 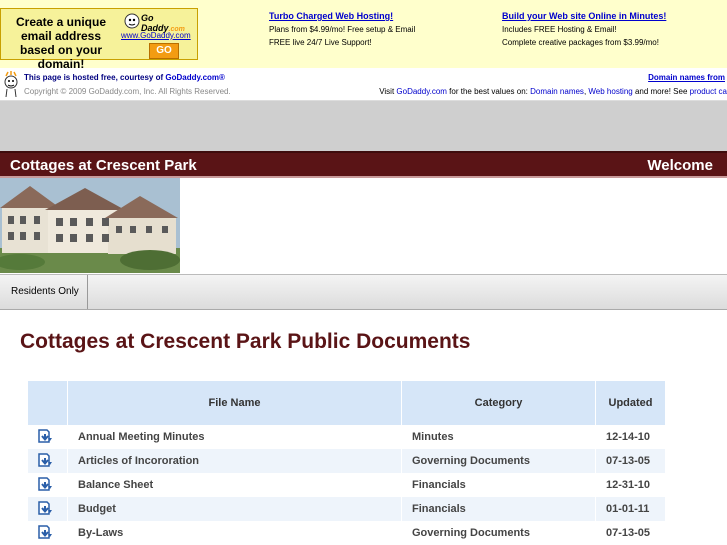 I want to click on visit-godaddy-link: GoDaddy.com, so click(x=421, y=91).